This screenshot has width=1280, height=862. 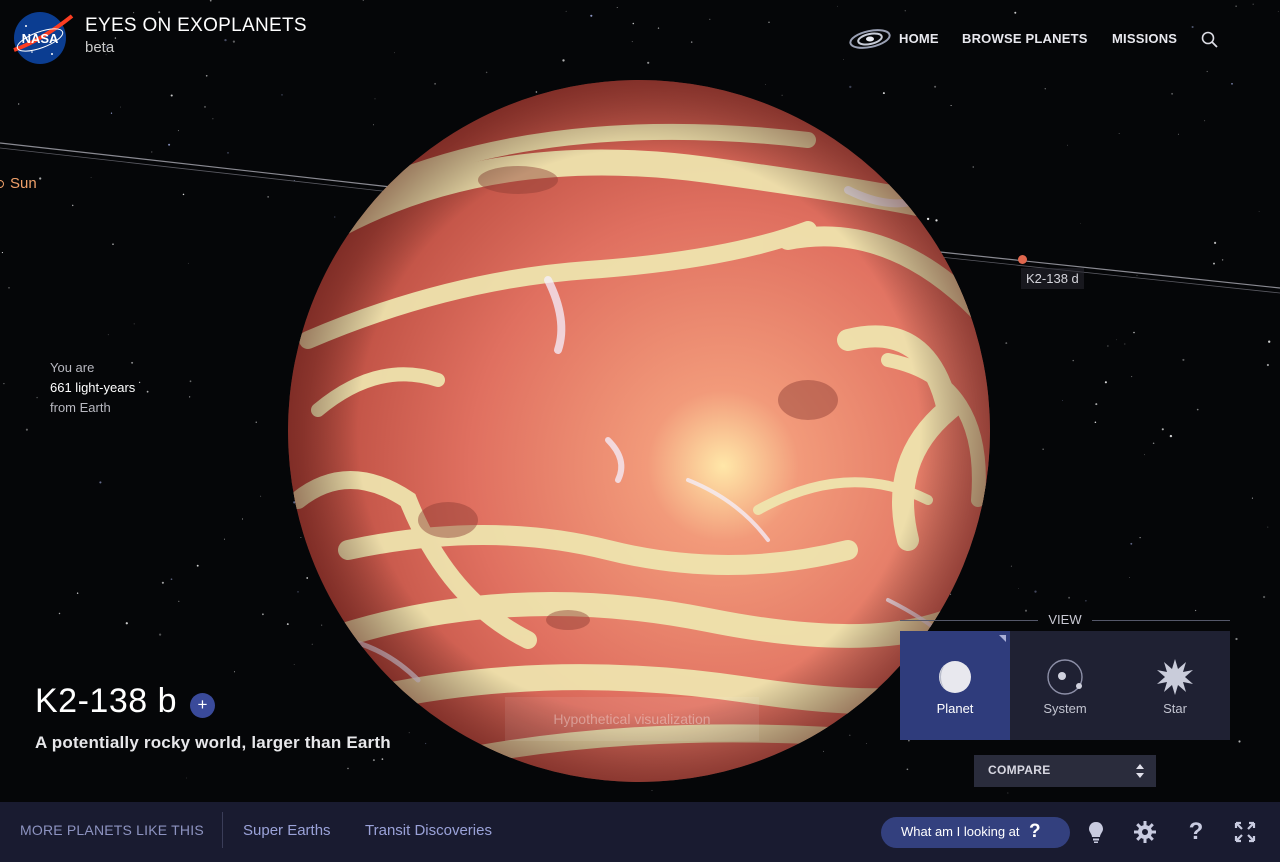 What do you see at coordinates (112, 830) in the screenshot?
I see `more-planets-label: MORE PLANETS LIKE THIS` at bounding box center [112, 830].